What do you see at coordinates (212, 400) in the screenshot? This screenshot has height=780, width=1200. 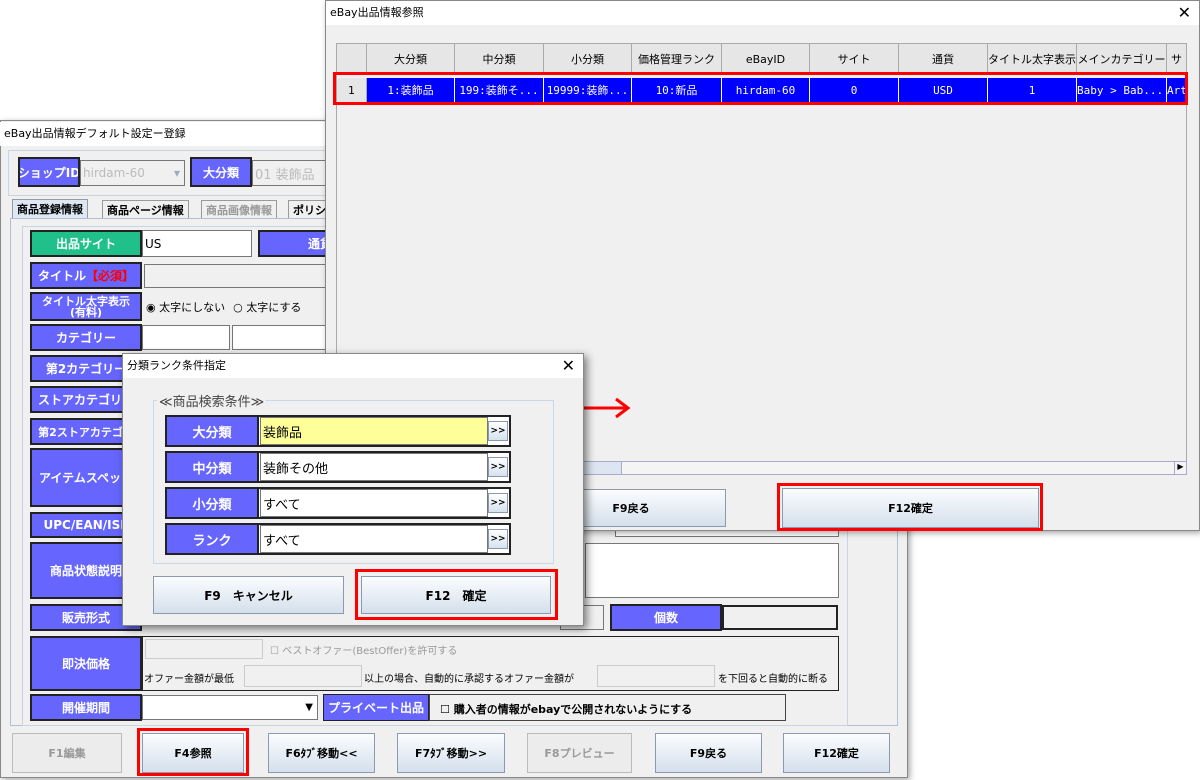 I see `group-legend: ≪商品検索条件≫` at bounding box center [212, 400].